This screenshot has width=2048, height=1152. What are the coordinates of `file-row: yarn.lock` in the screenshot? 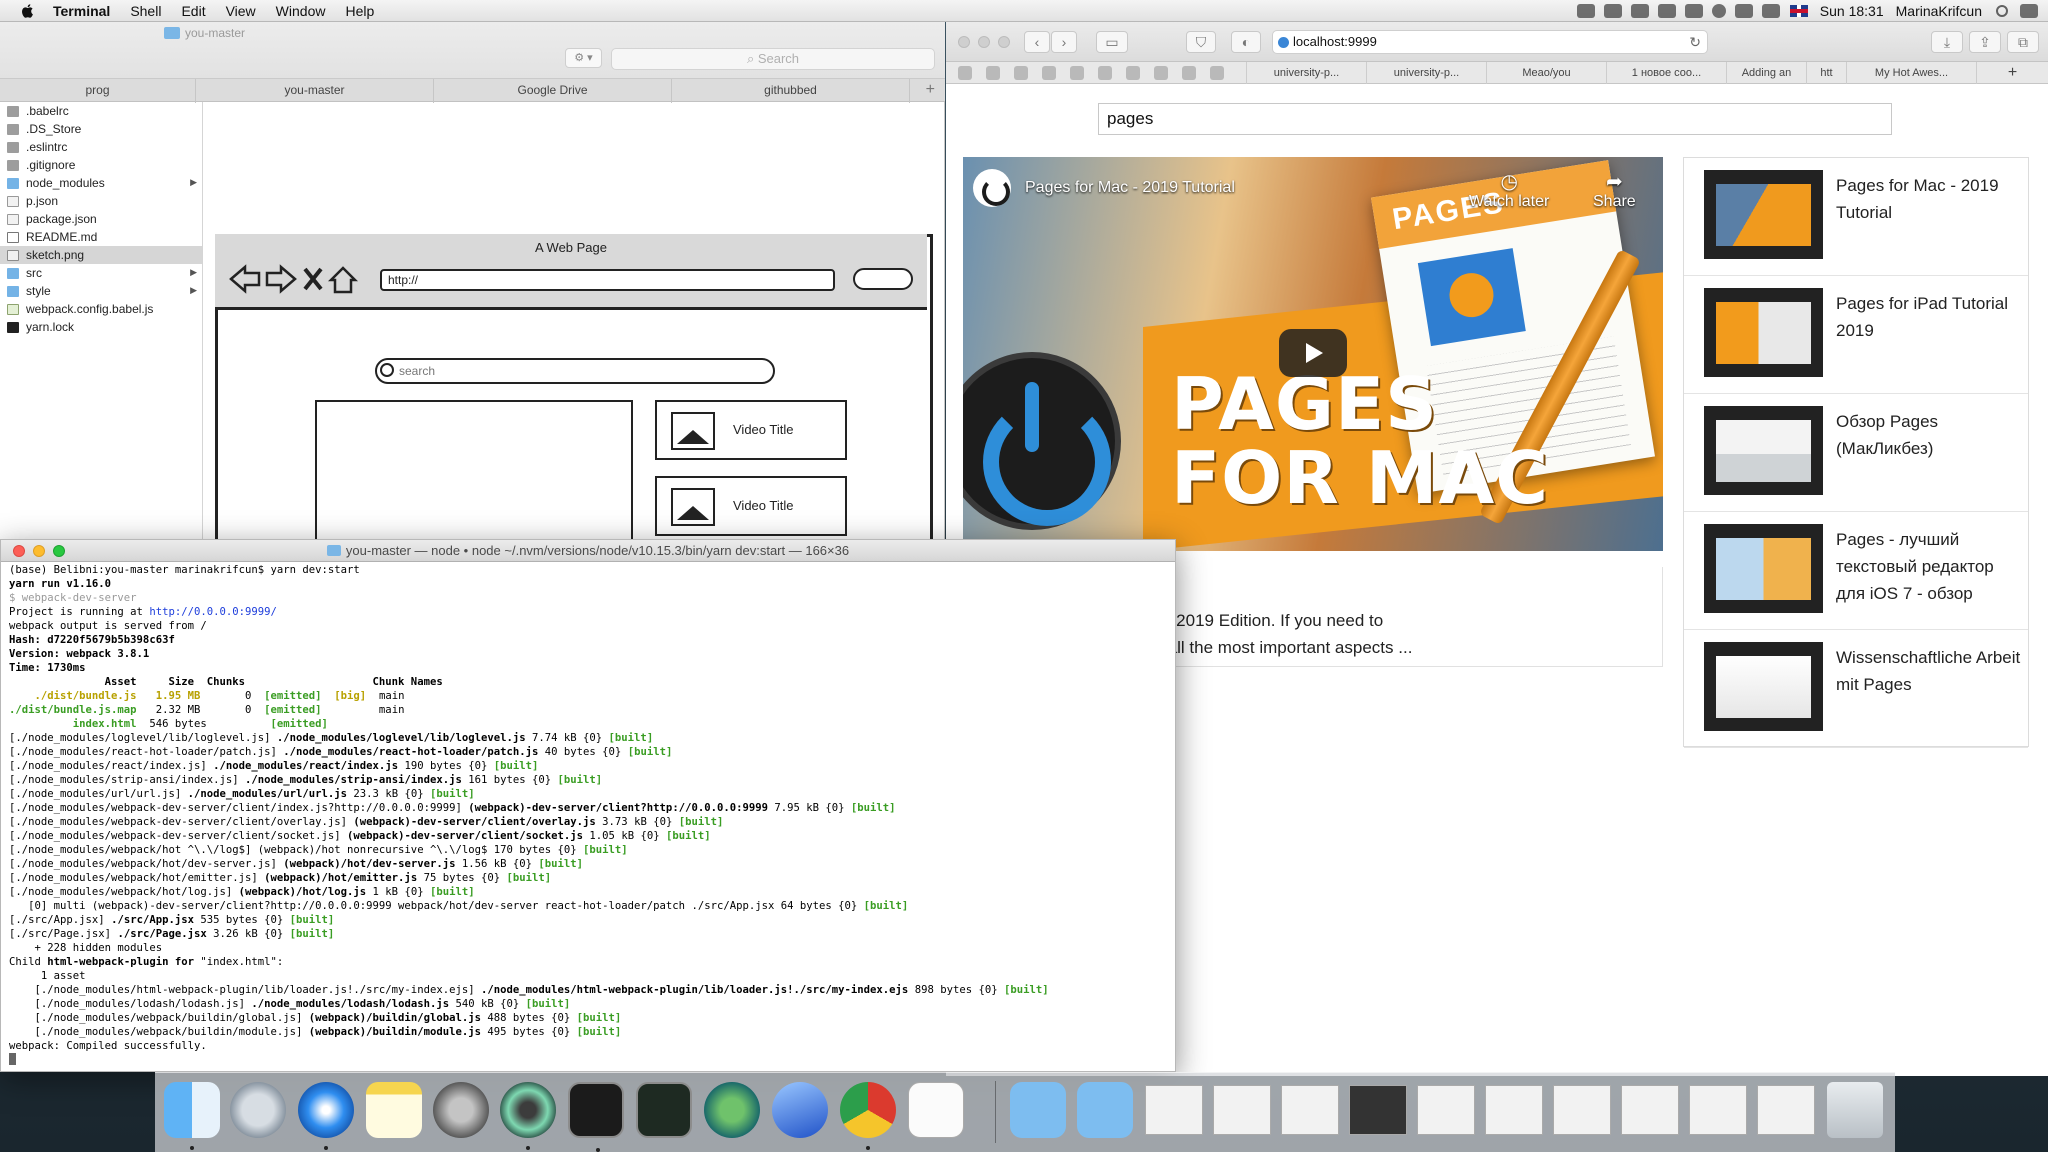 It's located at (101, 327).